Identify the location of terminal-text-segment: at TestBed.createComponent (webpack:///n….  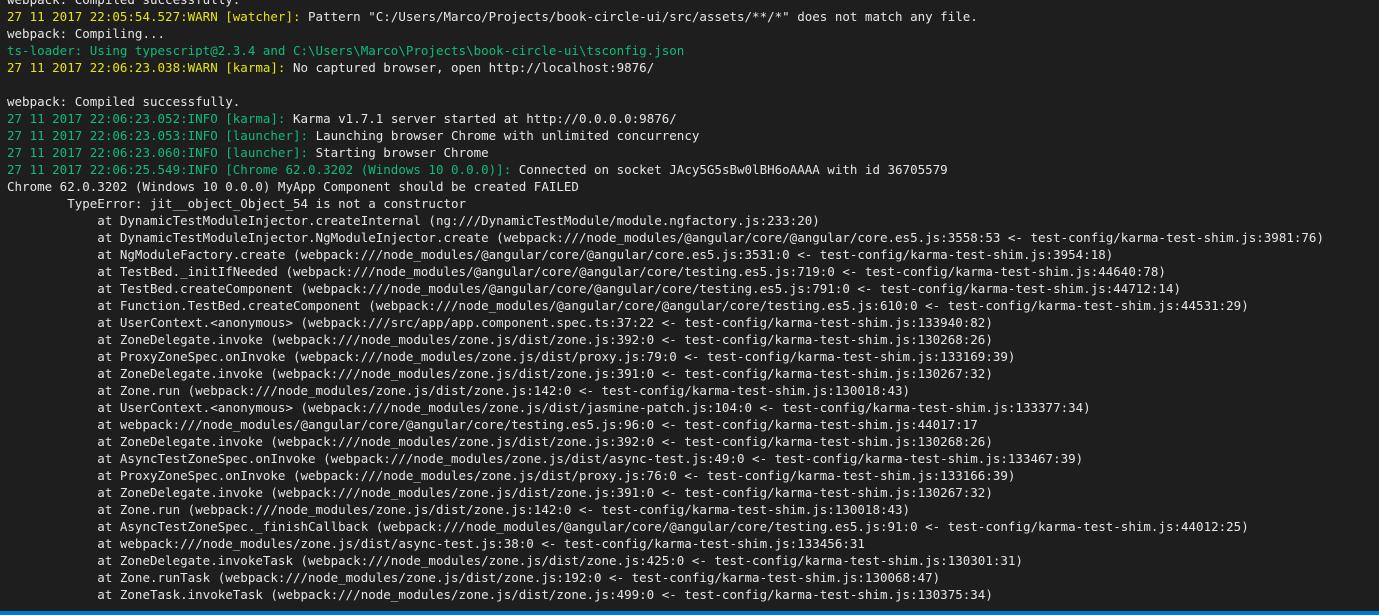
(594, 288).